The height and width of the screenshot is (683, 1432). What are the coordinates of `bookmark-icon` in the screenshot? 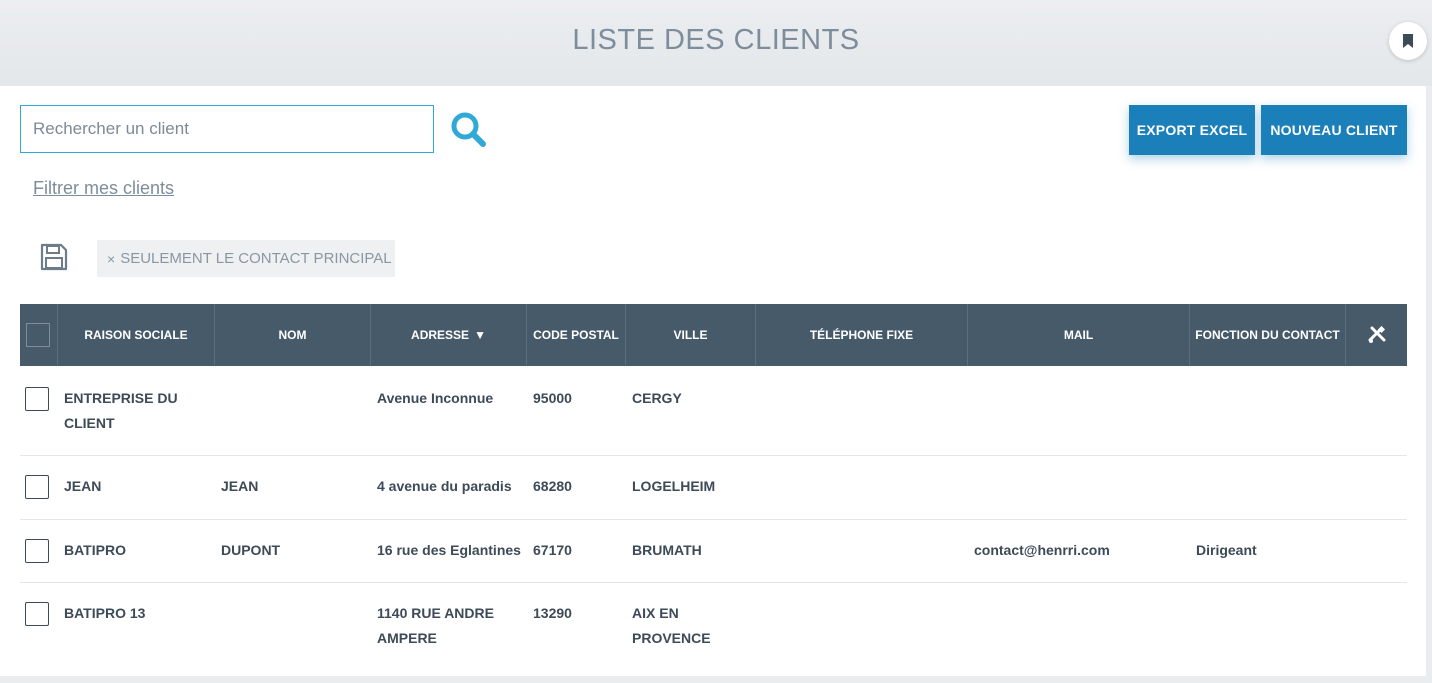 It's located at (1408, 41).